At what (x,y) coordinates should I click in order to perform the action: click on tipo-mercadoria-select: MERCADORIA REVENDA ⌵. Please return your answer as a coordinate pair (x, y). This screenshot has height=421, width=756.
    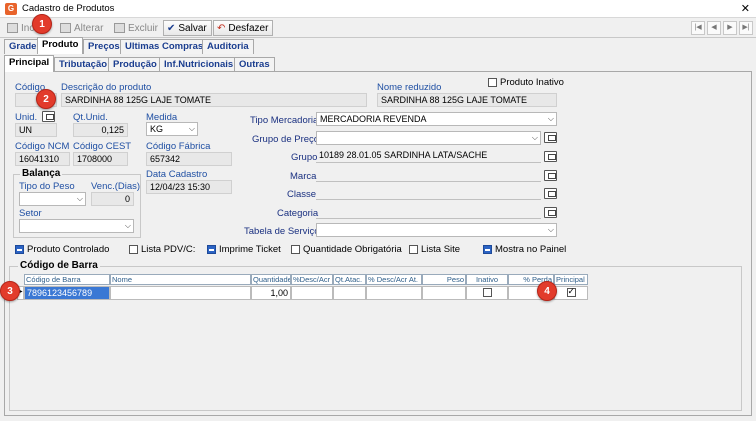
    Looking at the image, I should click on (436, 119).